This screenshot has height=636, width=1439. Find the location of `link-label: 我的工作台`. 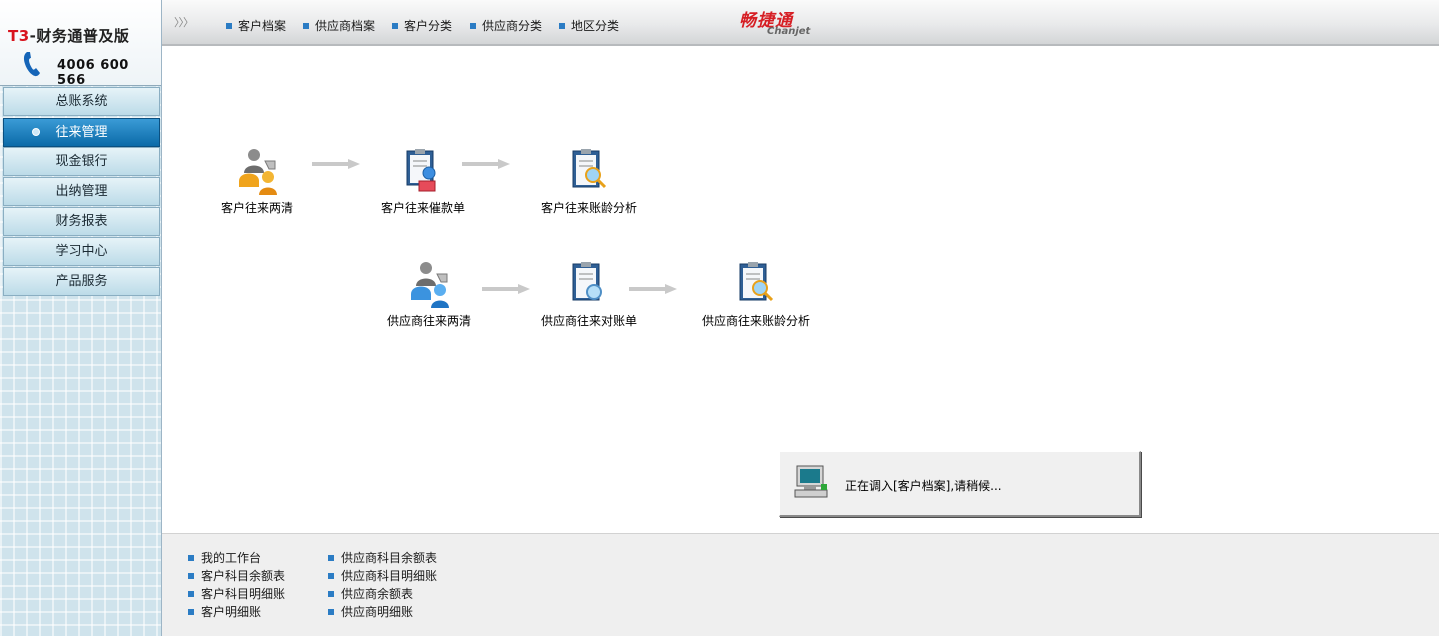

link-label: 我的工作台 is located at coordinates (231, 558).